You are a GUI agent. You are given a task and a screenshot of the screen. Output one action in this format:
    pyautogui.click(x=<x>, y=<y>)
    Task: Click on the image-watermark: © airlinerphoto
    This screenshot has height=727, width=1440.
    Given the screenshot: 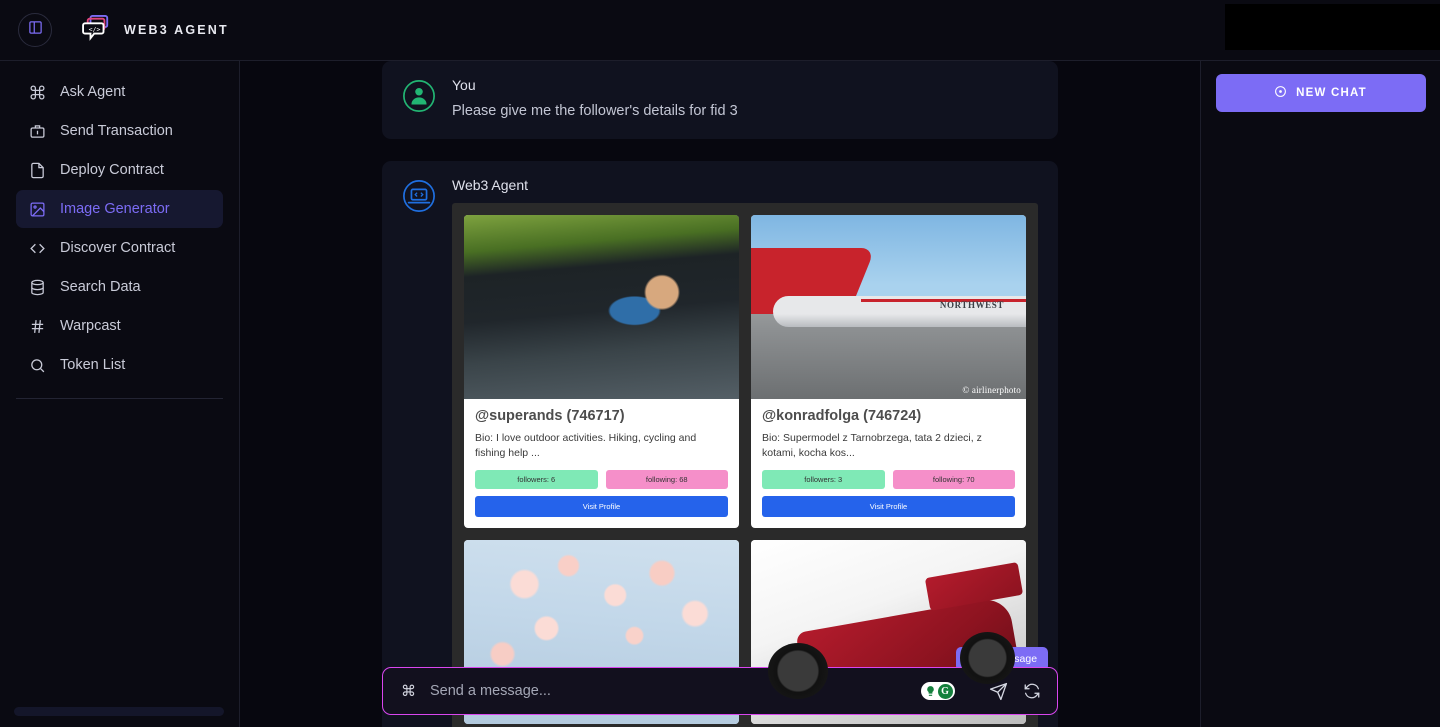 What is the action you would take?
    pyautogui.click(x=991, y=390)
    